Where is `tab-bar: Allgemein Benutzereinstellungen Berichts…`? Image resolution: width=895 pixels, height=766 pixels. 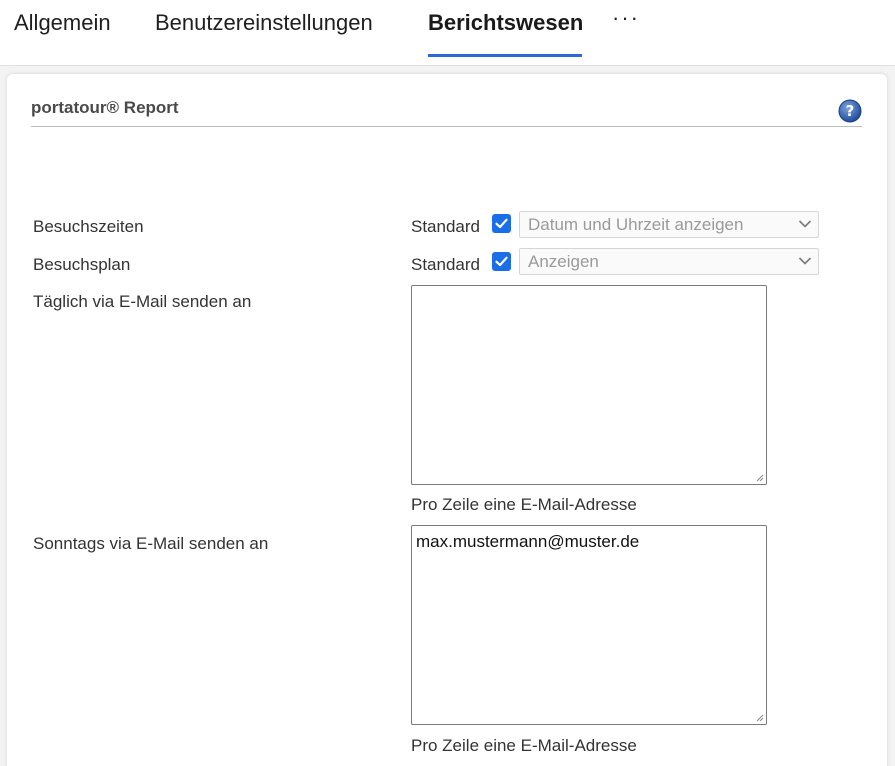
tab-bar: Allgemein Benutzereinstellungen Berichts… is located at coordinates (447, 33).